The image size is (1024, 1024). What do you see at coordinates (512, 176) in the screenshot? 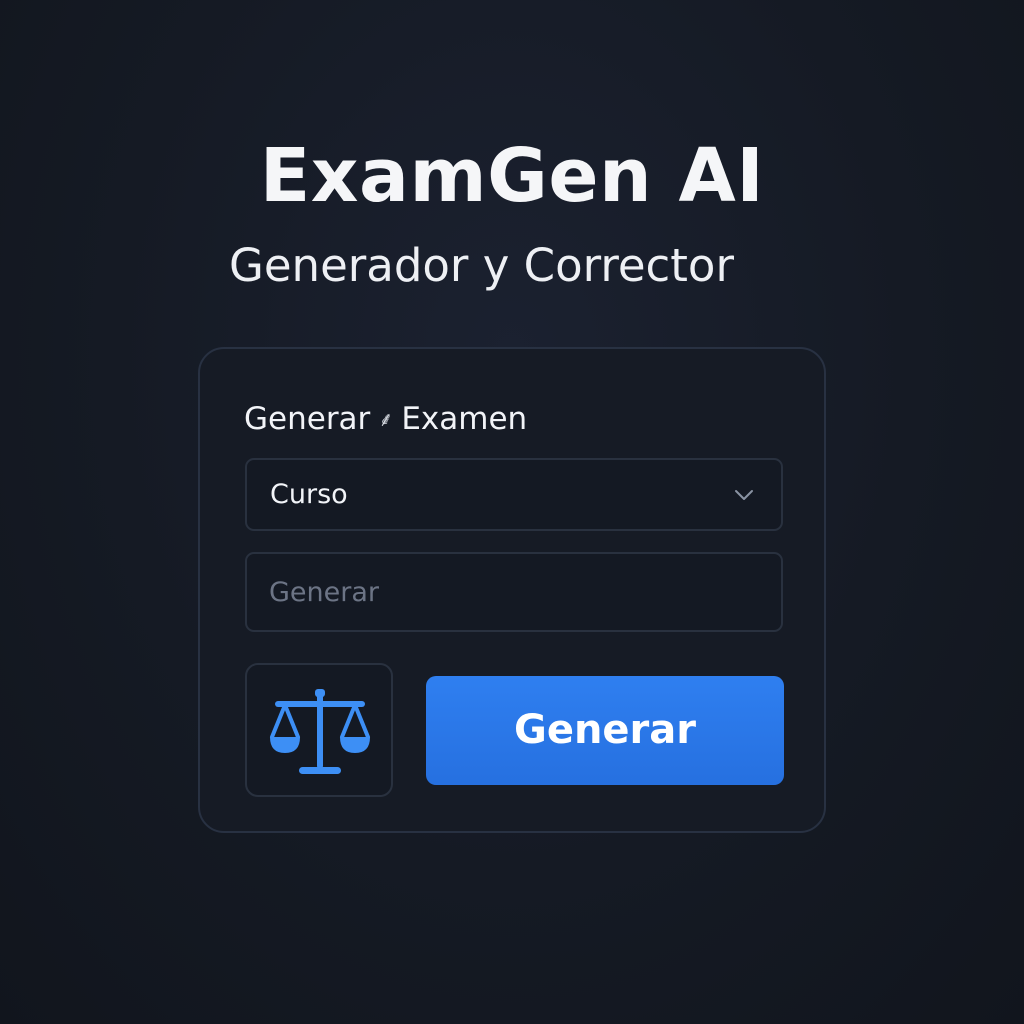
I see `app-title: ExamGen AI` at bounding box center [512, 176].